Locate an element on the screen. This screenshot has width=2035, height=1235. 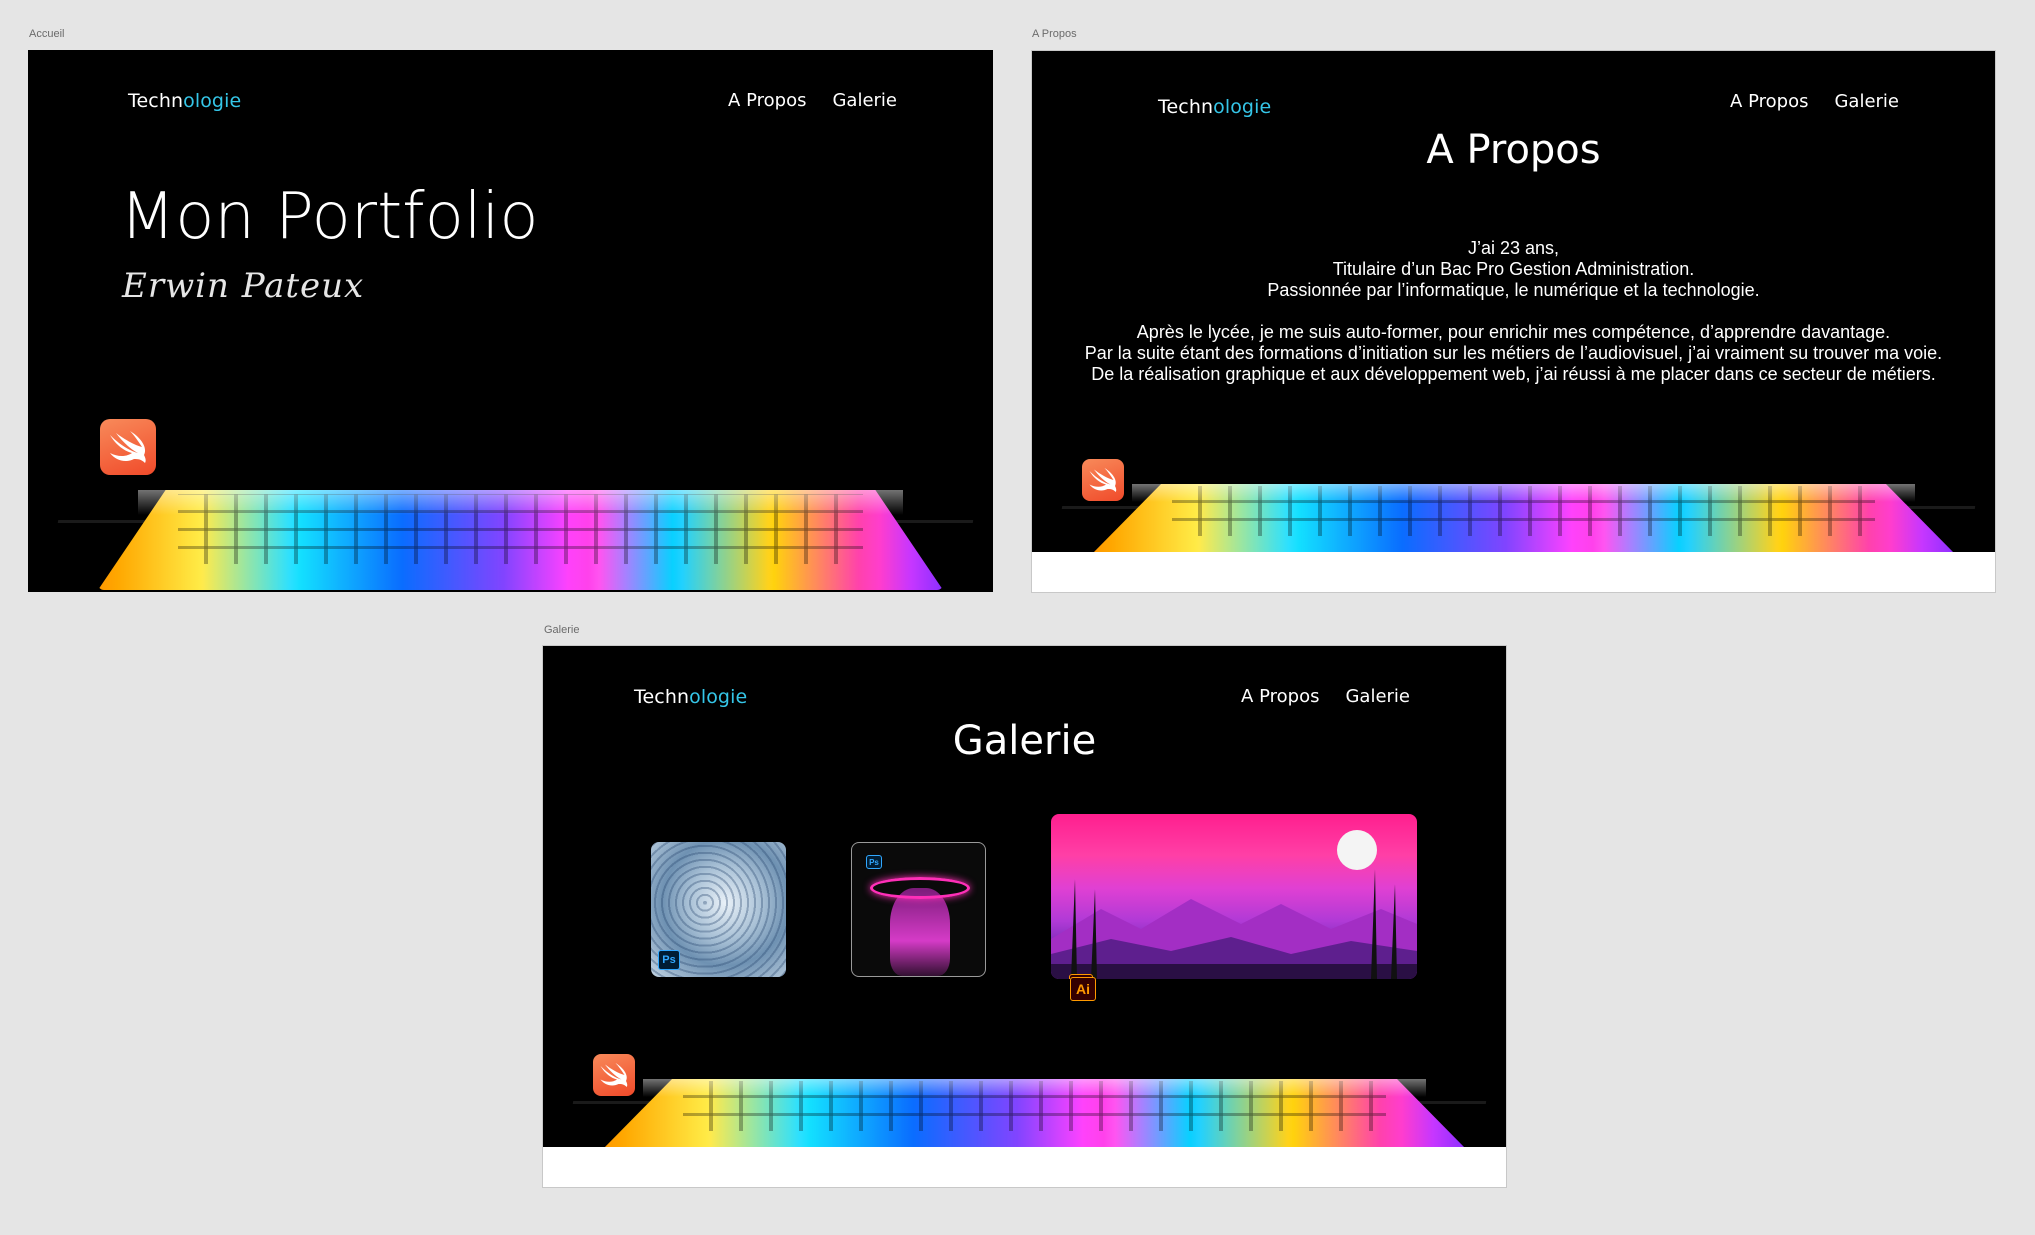
frame-label-apropos: A Propos is located at coordinates (1054, 34).